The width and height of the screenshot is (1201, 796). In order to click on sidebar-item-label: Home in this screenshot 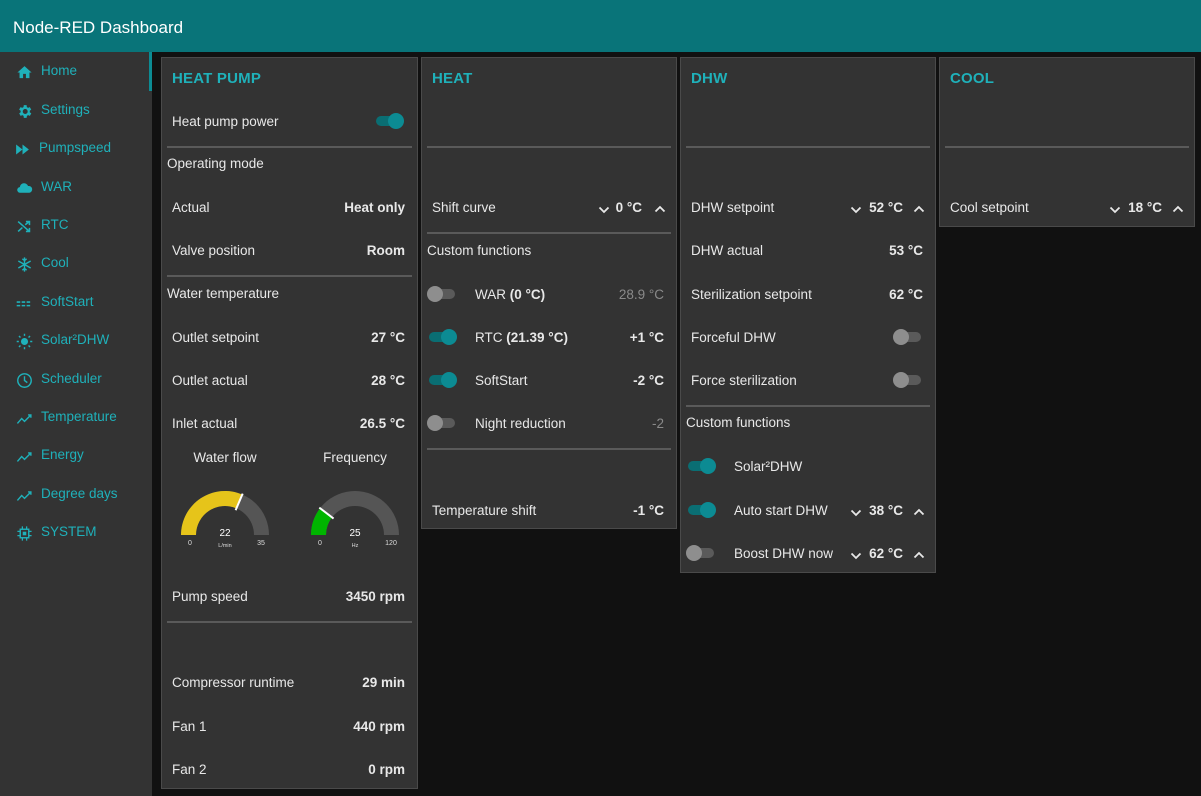, I will do `click(59, 70)`.